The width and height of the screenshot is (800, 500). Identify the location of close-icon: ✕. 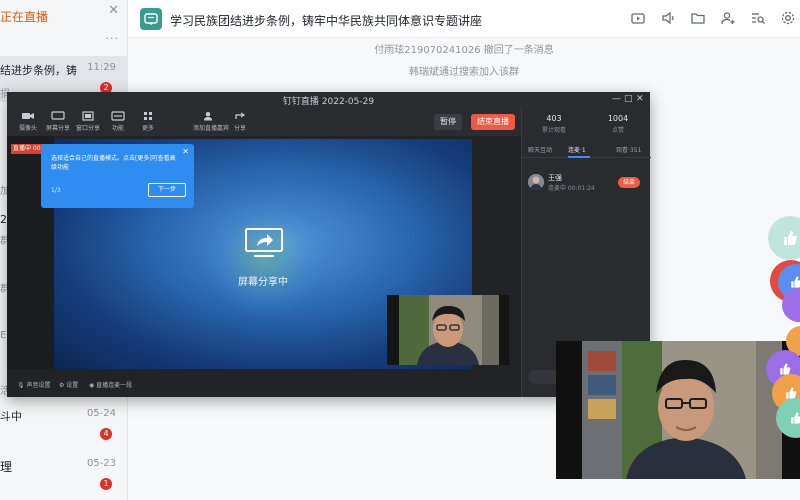
(113, 10).